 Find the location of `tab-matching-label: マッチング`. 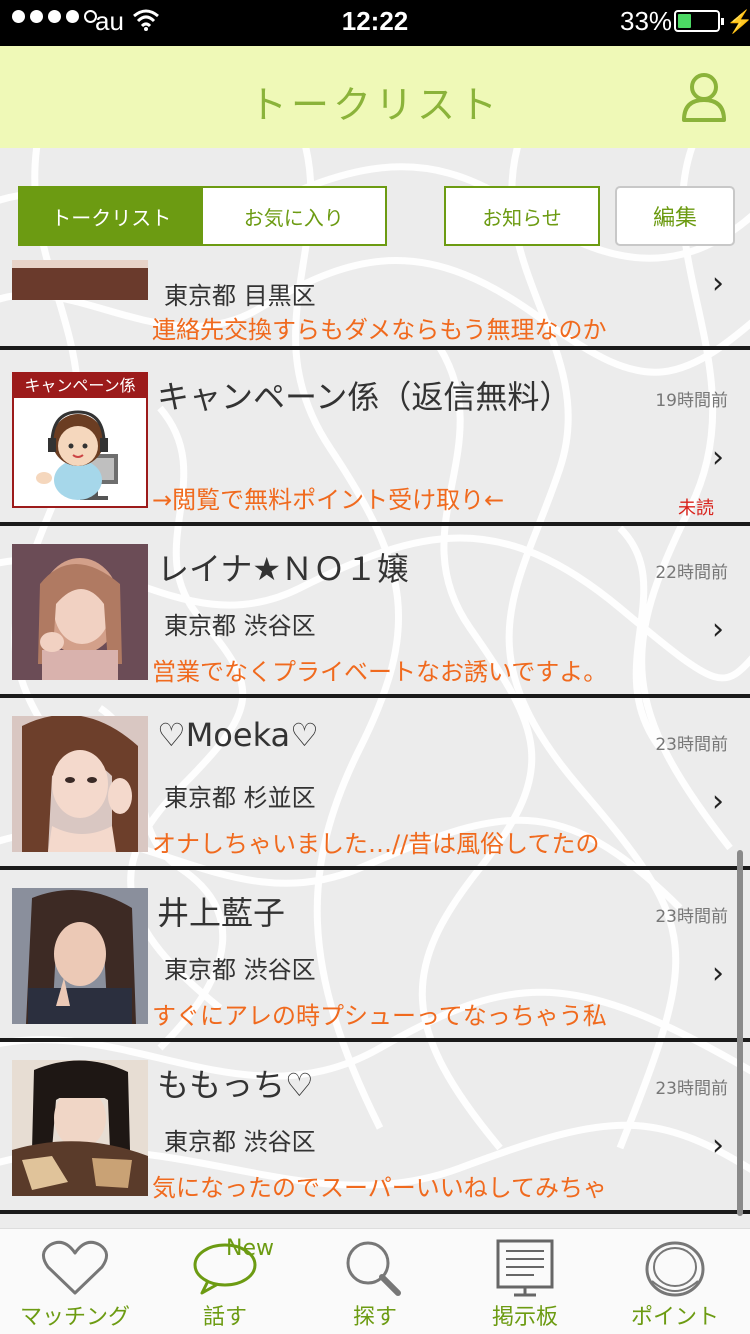

tab-matching-label: マッチング is located at coordinates (74, 1317).